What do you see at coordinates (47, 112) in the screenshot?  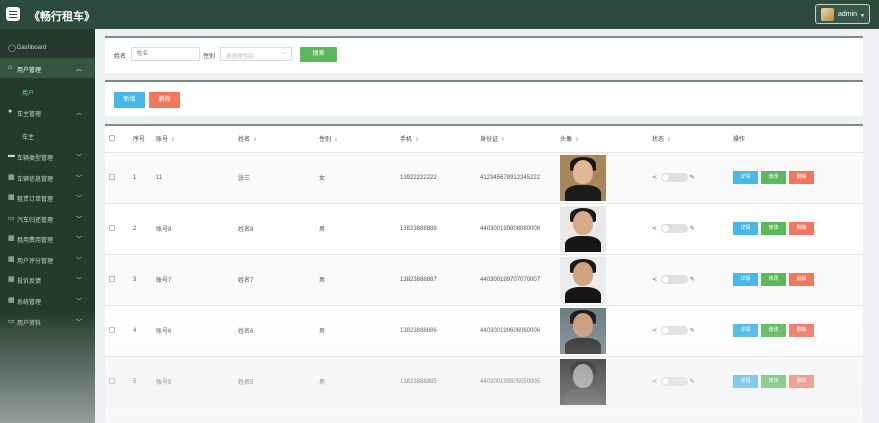 I see `sidebar-item-owner-management: ● 车主管理 ︿` at bounding box center [47, 112].